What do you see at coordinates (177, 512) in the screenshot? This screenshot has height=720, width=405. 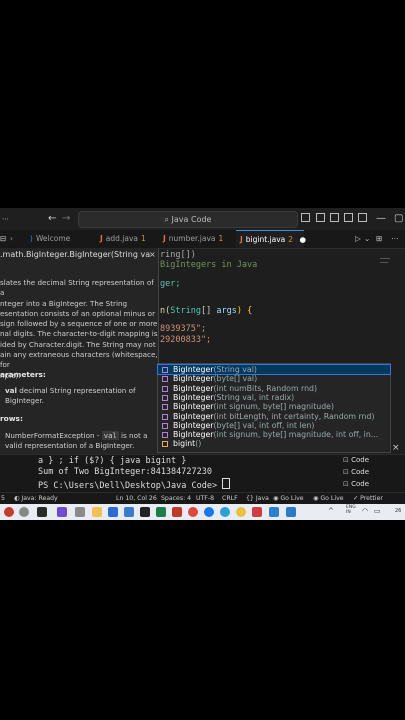 I see `taskbar-powerpoint-icon` at bounding box center [177, 512].